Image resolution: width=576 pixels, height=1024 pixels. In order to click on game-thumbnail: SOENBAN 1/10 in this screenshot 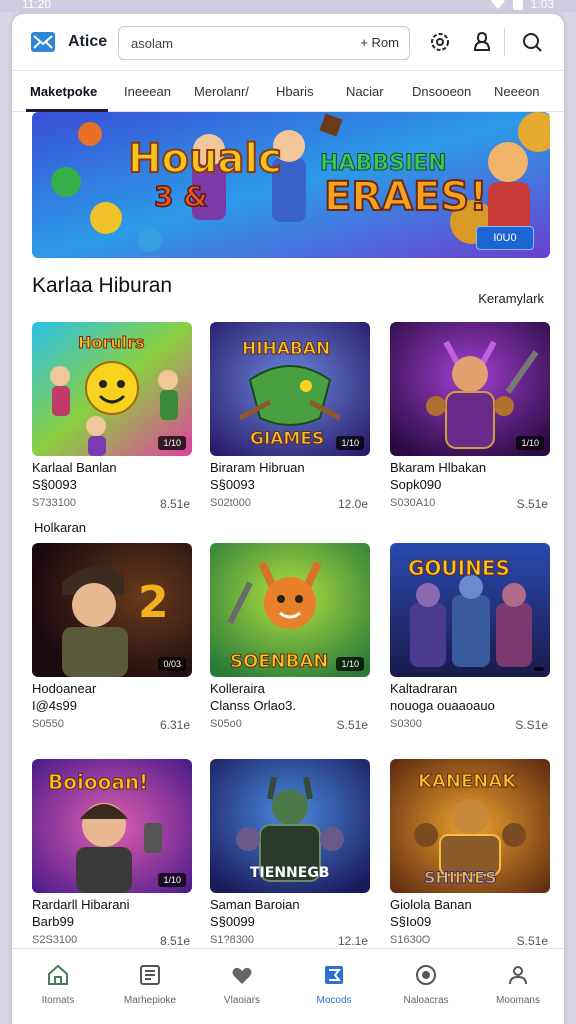, I will do `click(290, 610)`.